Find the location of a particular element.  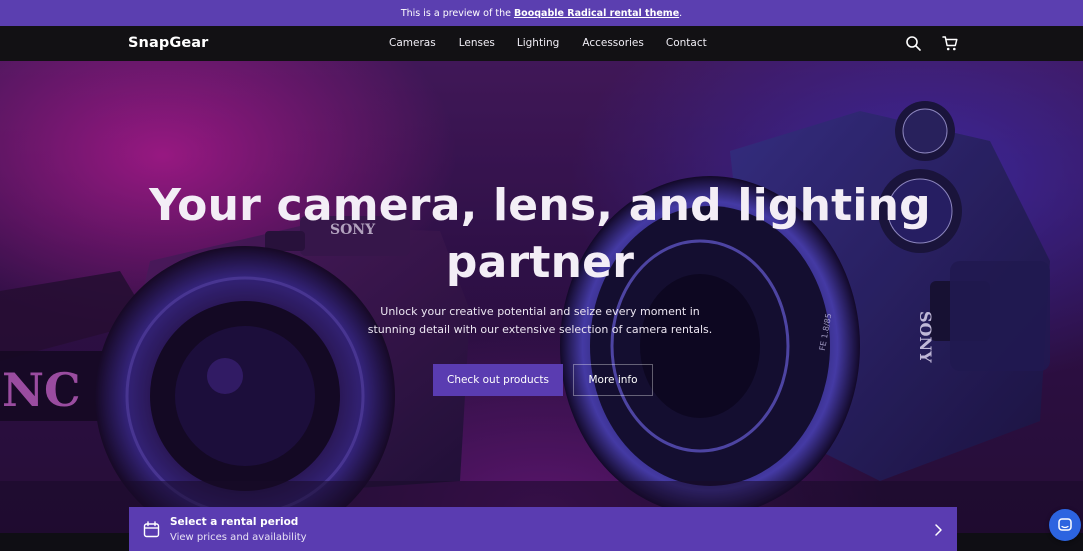

chevron-right-icon is located at coordinates (938, 529).